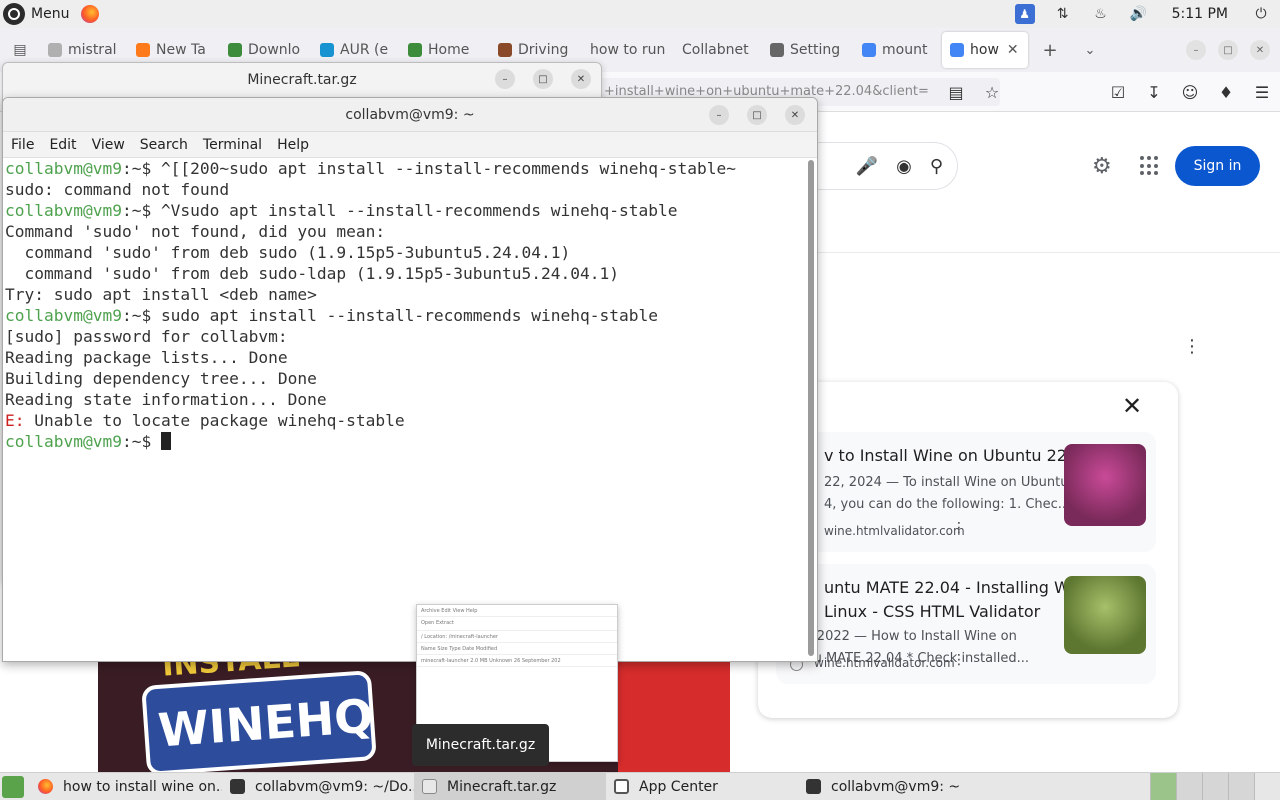 This screenshot has width=1280, height=800. I want to click on tab-10-active: how ✕, so click(985, 50).